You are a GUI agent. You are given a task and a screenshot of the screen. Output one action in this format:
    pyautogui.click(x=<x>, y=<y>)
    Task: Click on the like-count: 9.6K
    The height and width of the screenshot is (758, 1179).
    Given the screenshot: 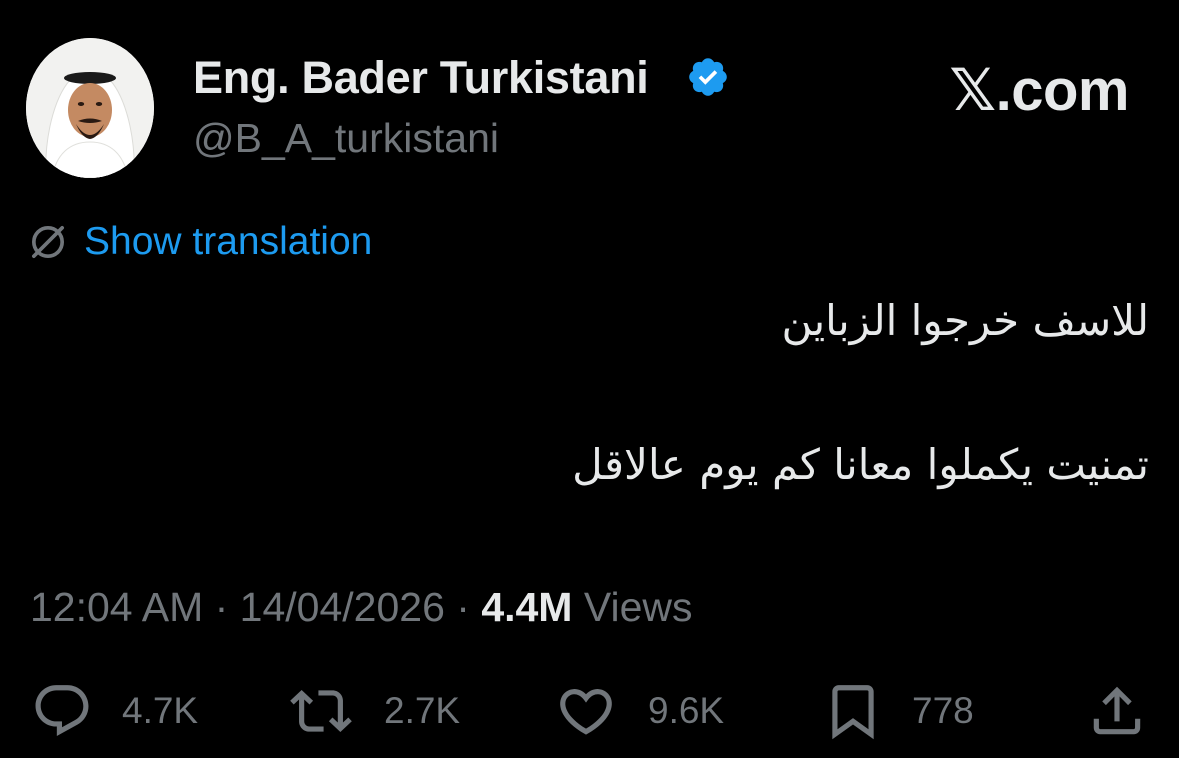 What is the action you would take?
    pyautogui.click(x=686, y=710)
    